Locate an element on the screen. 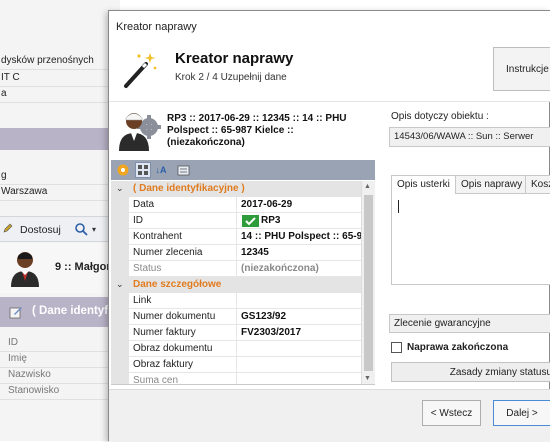 This screenshot has height=442, width=550. property-value: 12345 is located at coordinates (301, 253).